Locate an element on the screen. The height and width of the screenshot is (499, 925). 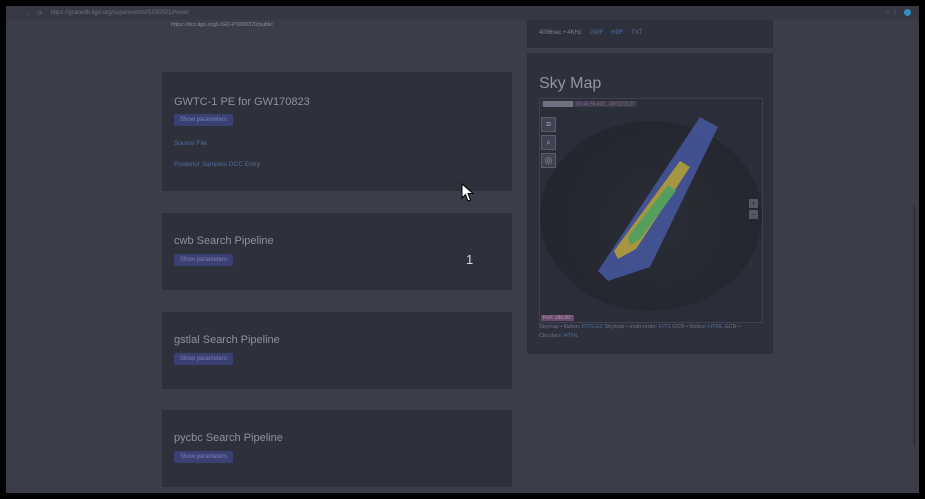
hdf-link: HDF is located at coordinates (617, 33).